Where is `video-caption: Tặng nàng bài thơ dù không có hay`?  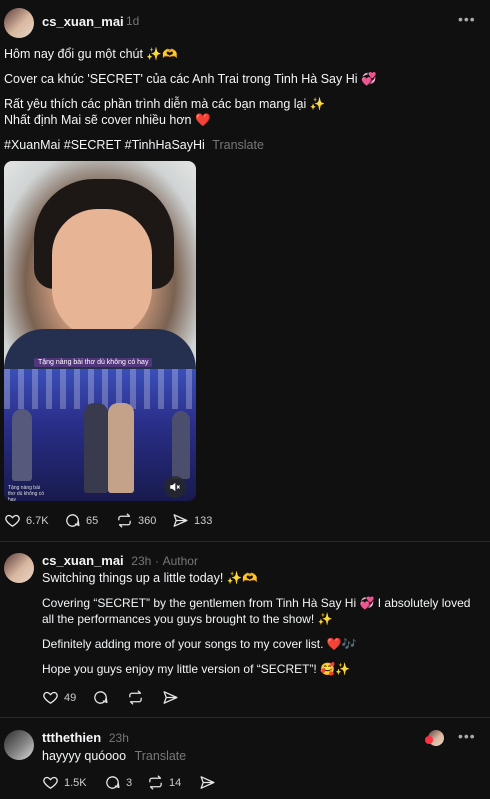
video-caption: Tặng nàng bài thơ dù không có hay is located at coordinates (93, 362).